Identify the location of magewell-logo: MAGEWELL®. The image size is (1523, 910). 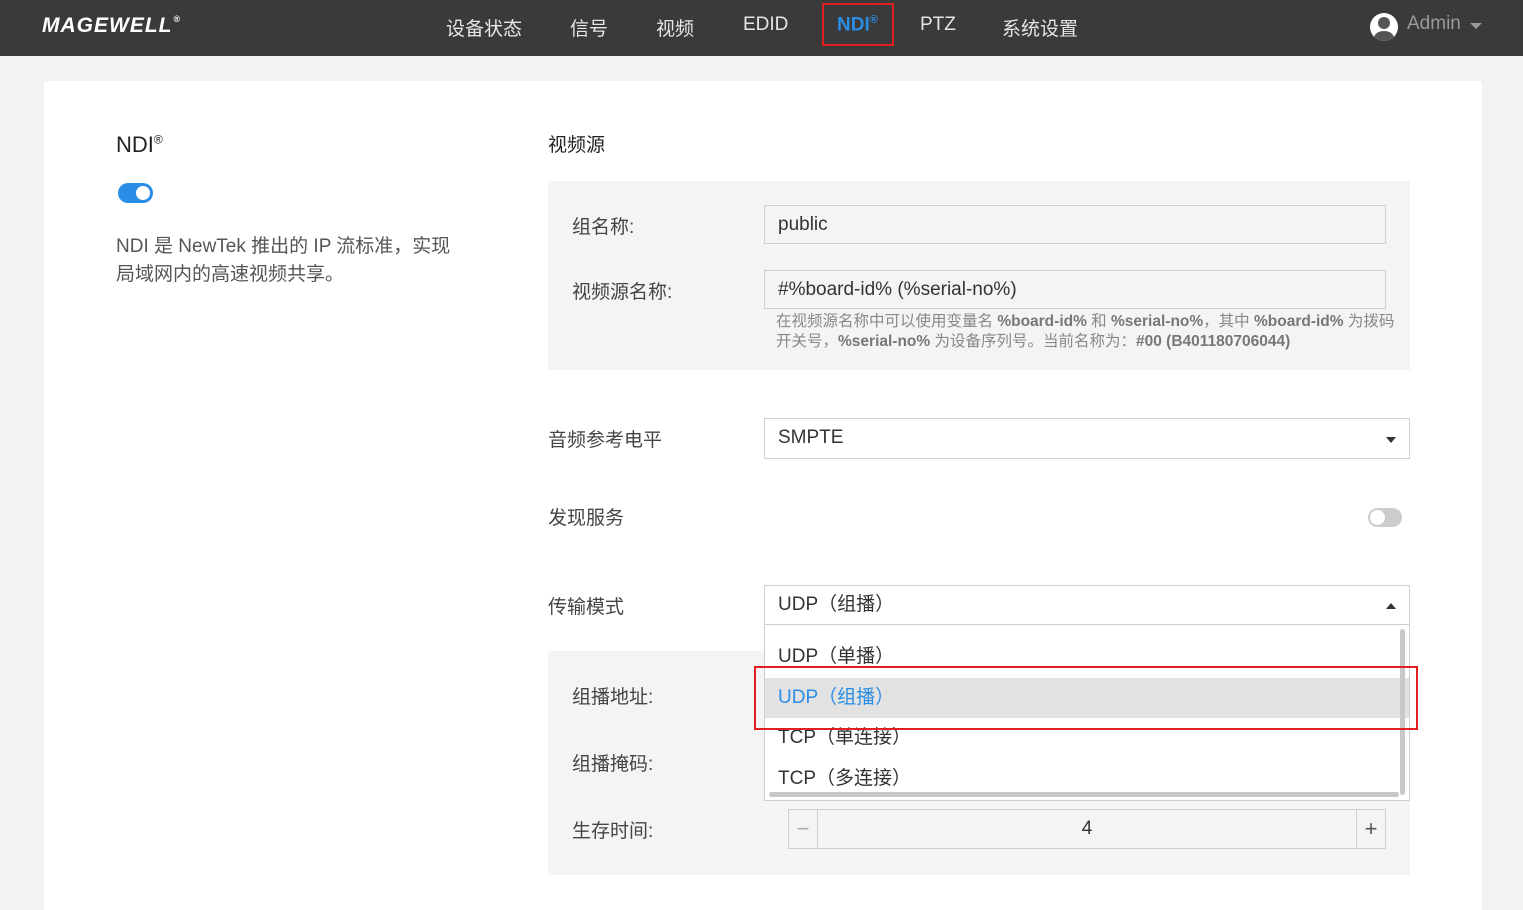
(111, 26).